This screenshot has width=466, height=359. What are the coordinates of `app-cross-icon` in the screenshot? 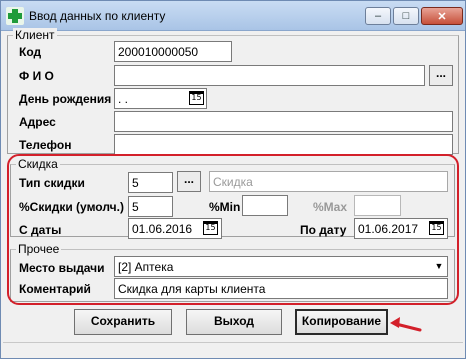 It's located at (15, 16).